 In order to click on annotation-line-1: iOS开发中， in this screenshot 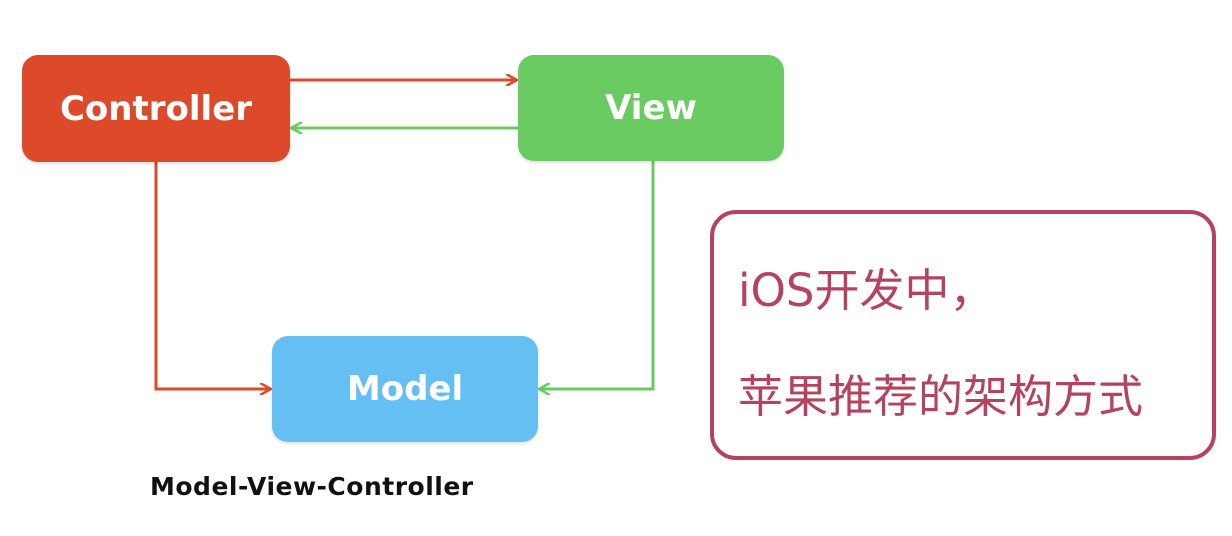, I will do `click(866, 290)`.